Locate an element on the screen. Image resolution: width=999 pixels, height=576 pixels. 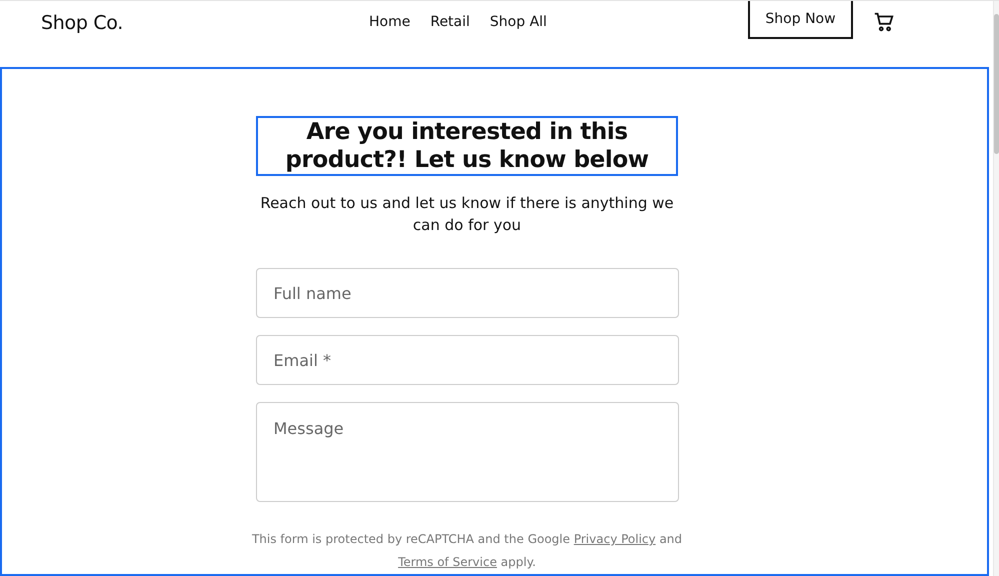
nav-link: Shop All is located at coordinates (518, 22).